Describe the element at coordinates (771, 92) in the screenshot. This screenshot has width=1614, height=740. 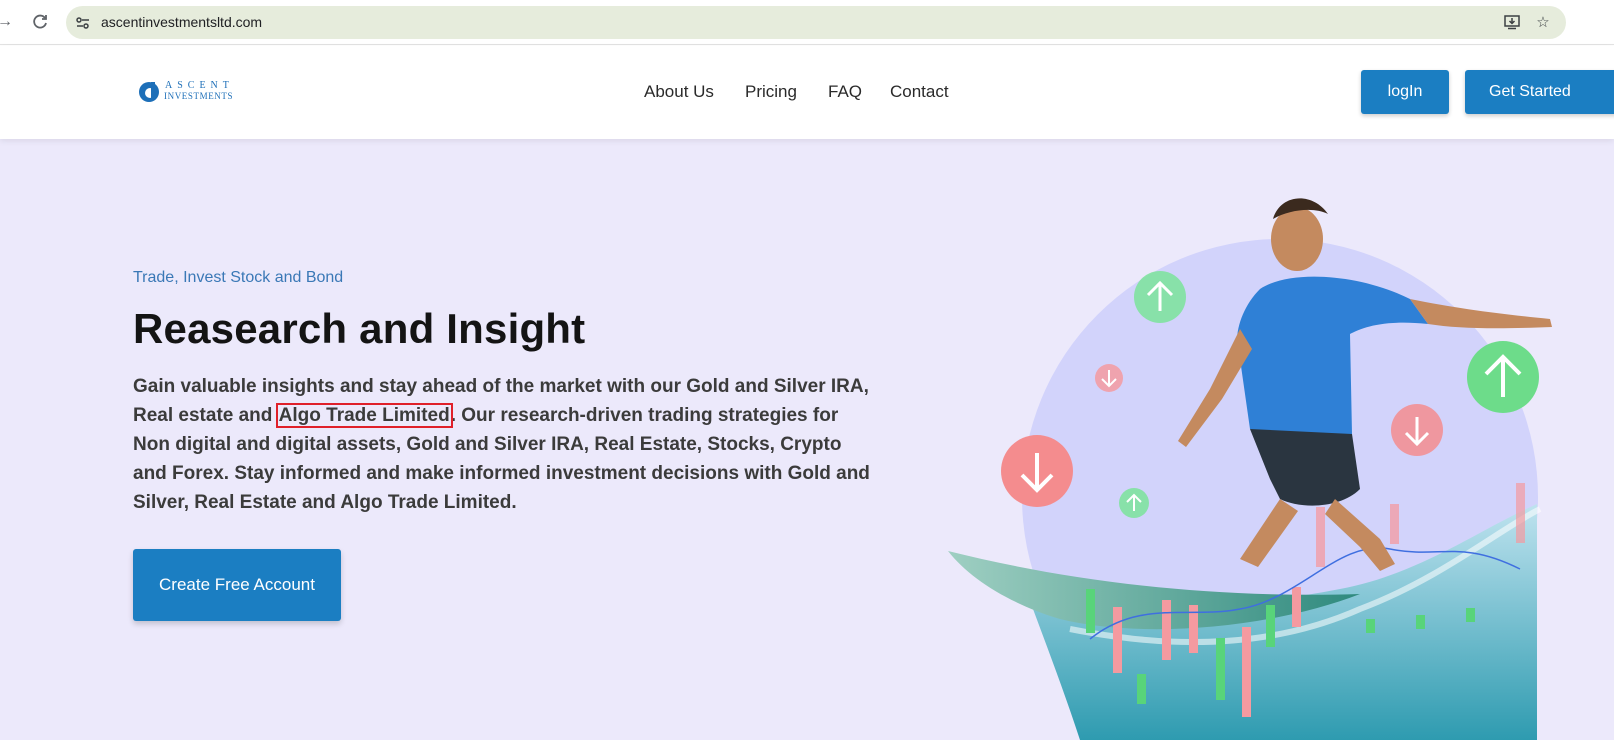
I see `nav-pricing: Pricing` at that location.